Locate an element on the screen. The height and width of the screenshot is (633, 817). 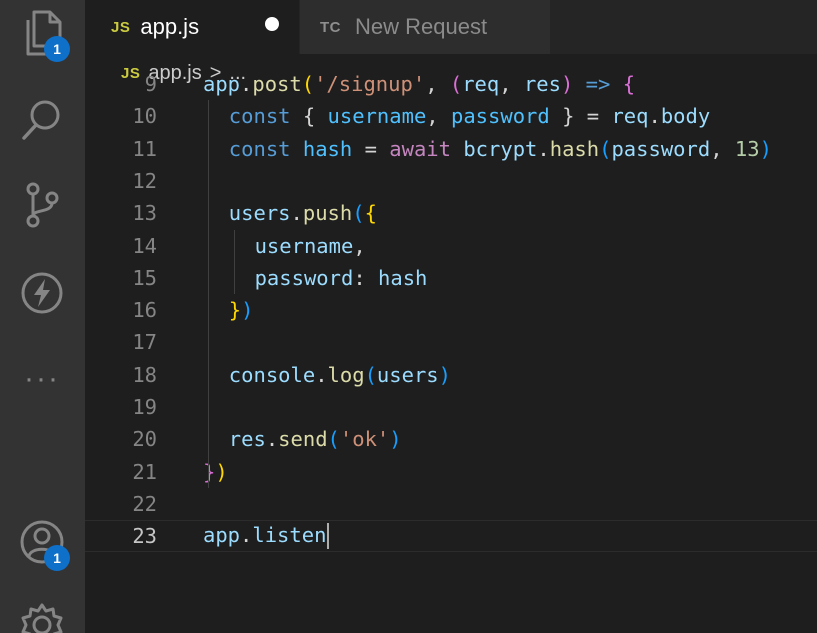
search-icon is located at coordinates (42, 120).